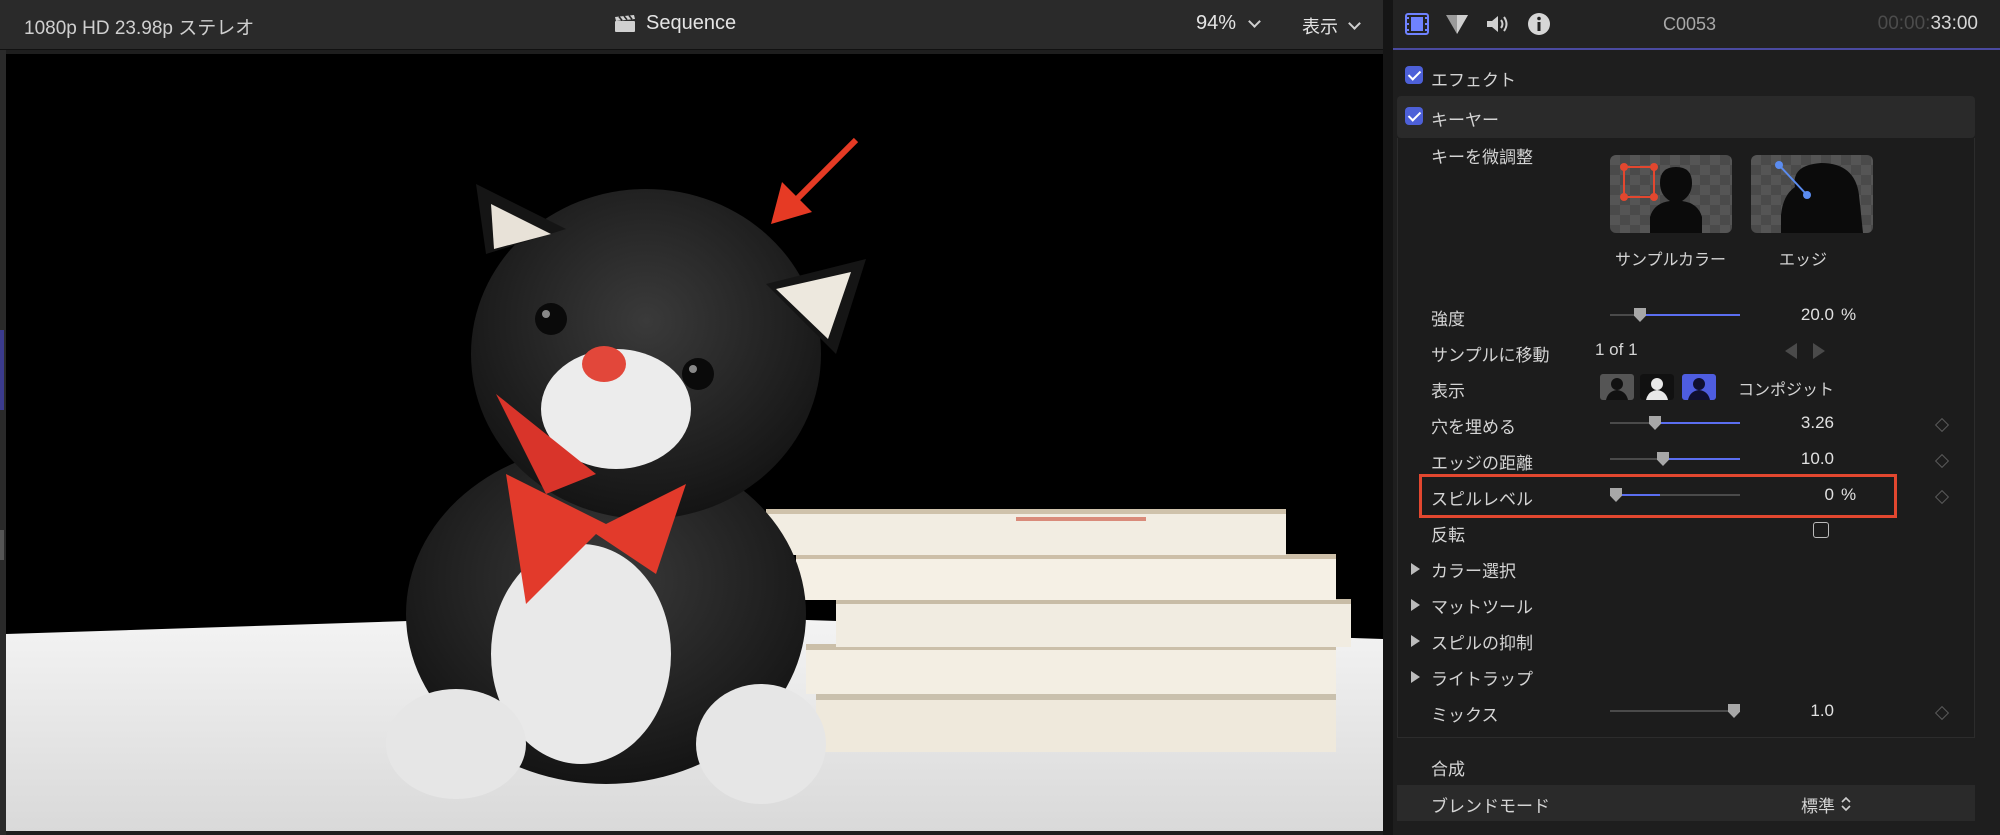 This screenshot has height=835, width=2000. I want to click on edge-silhouette-icon, so click(1819, 197).